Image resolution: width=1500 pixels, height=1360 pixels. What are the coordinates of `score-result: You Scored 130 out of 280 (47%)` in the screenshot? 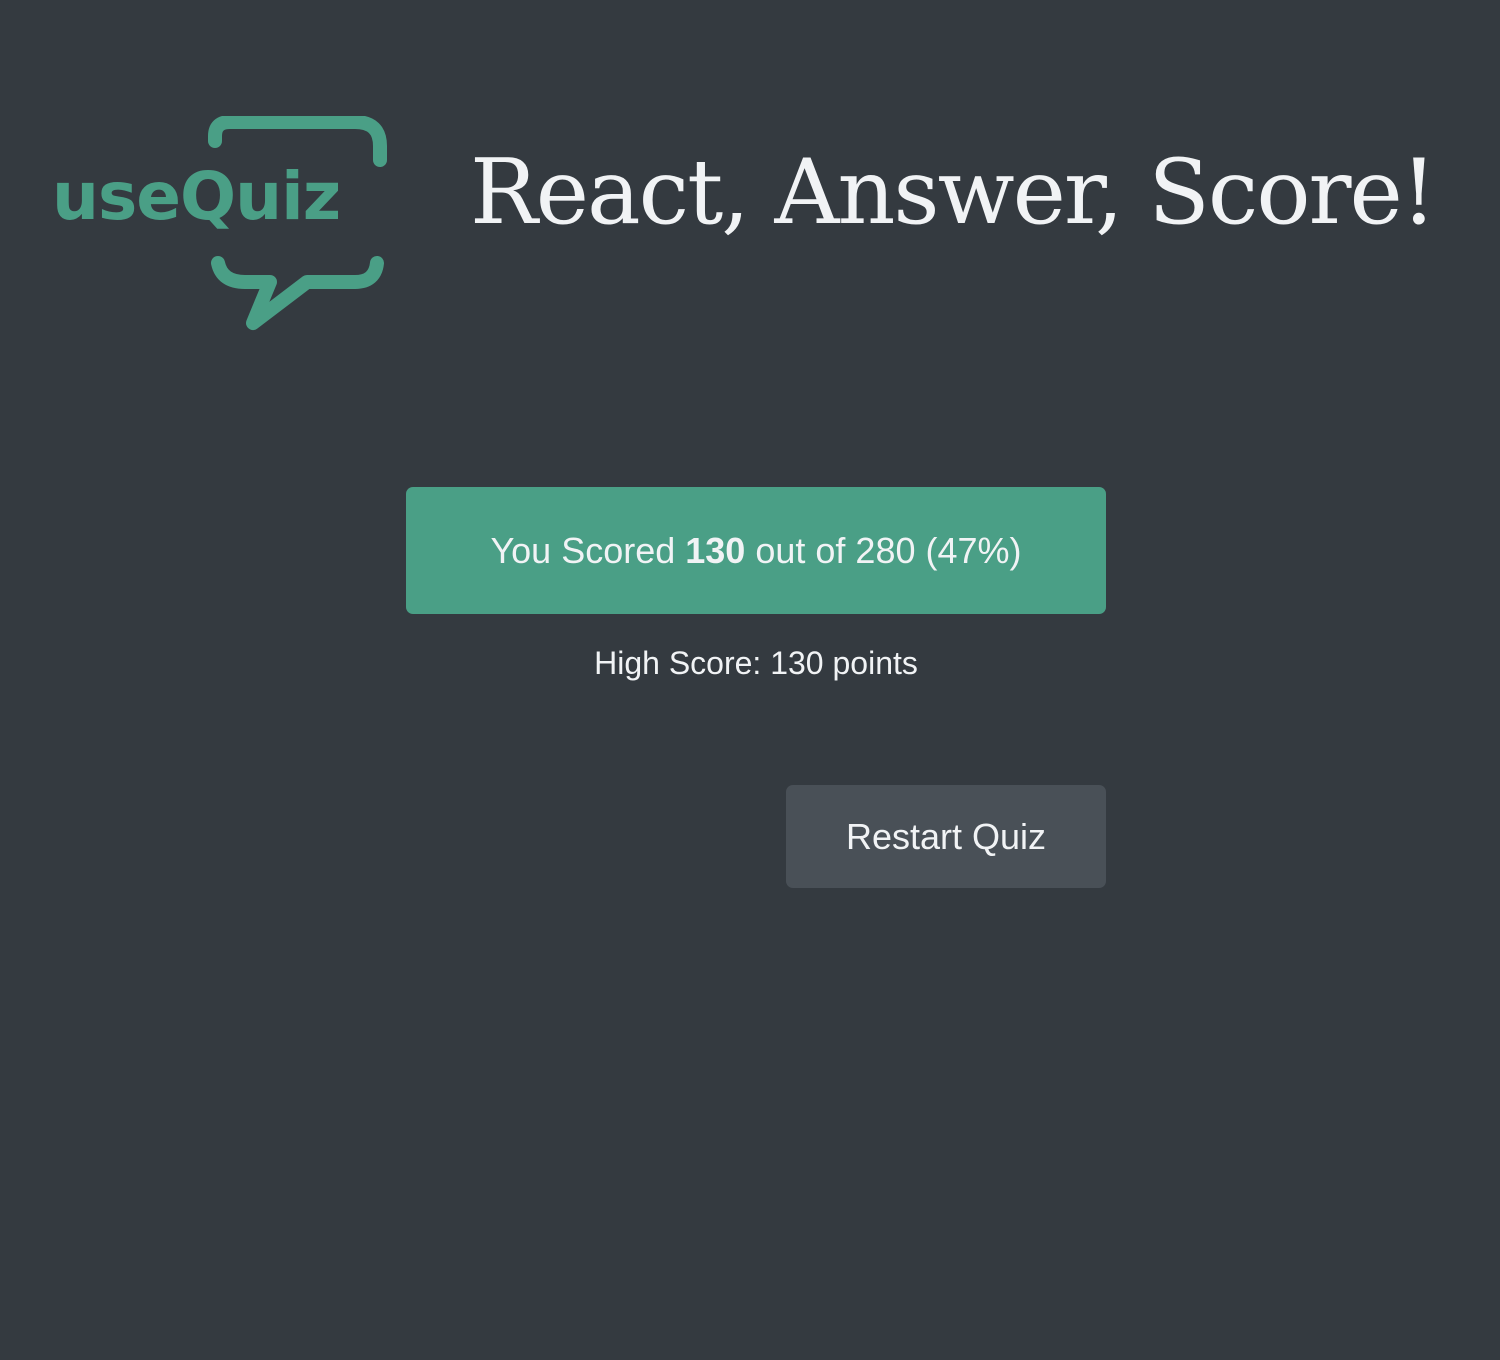 It's located at (756, 550).